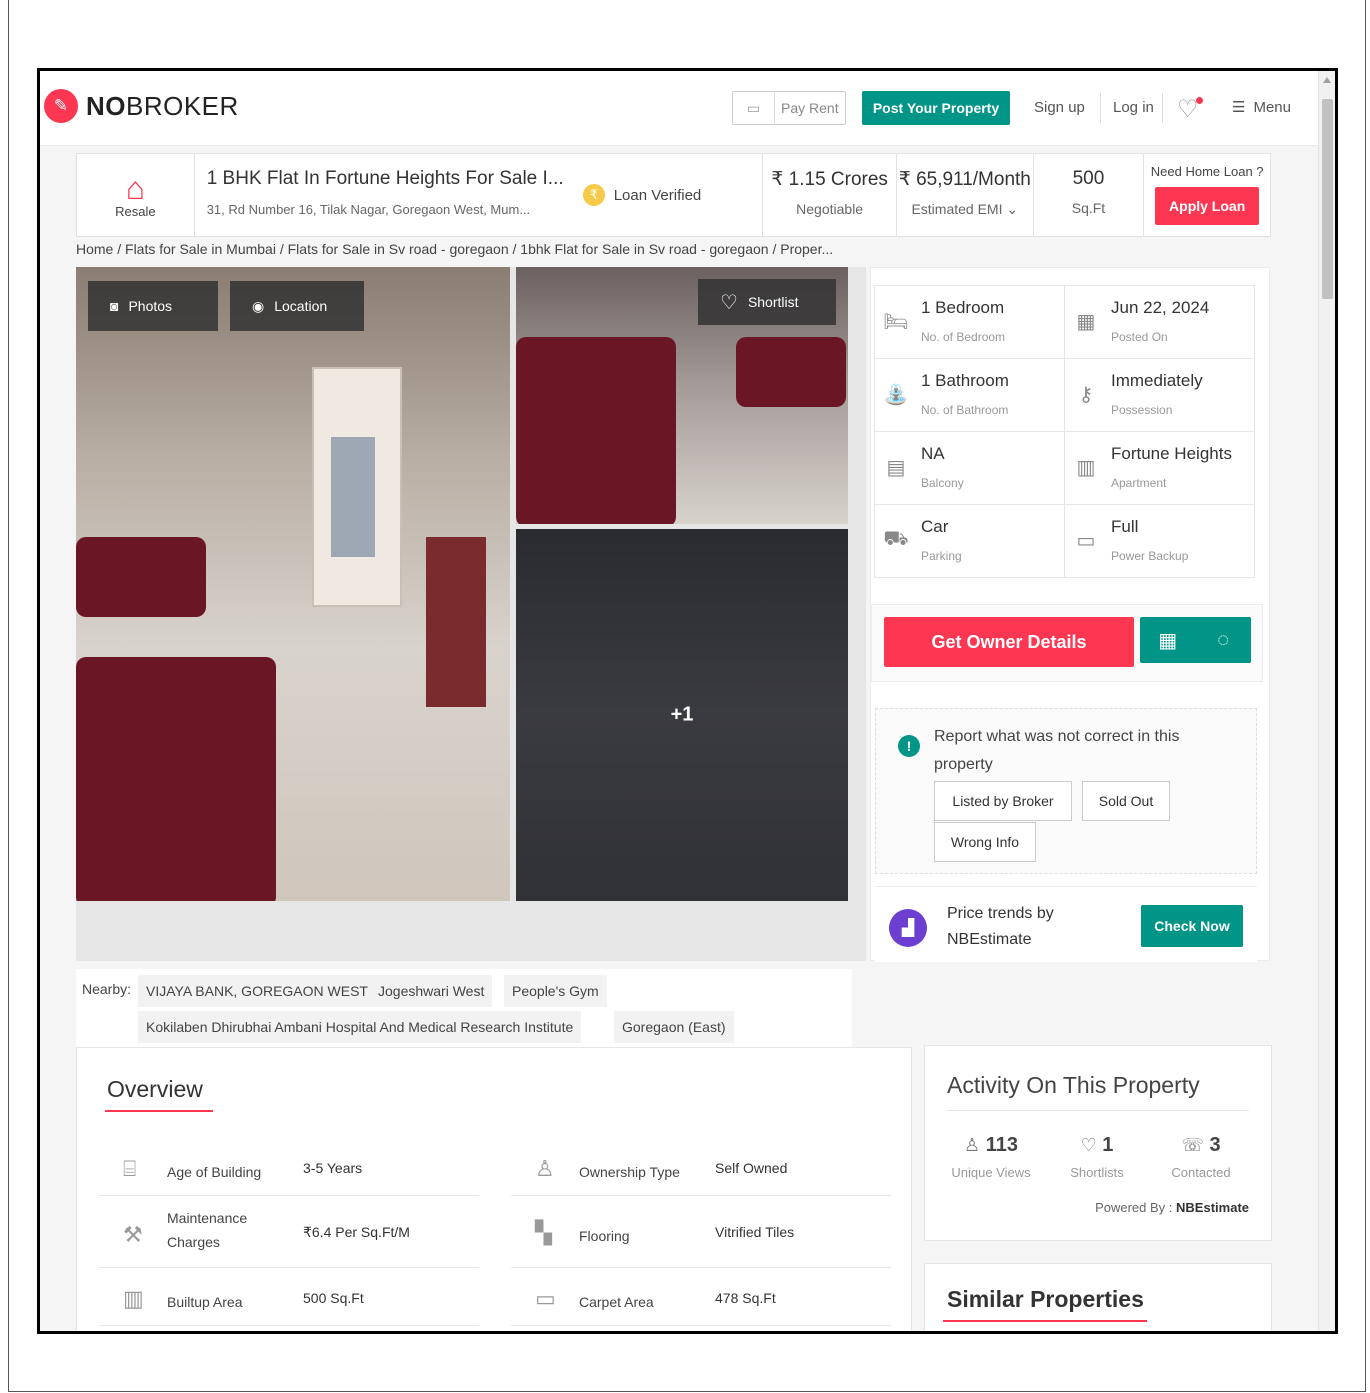 This screenshot has width=1370, height=1393. Describe the element at coordinates (965, 195) in the screenshot. I see `emi-block: ₹ 65,911/Month Estimated EMI ⌄` at that location.